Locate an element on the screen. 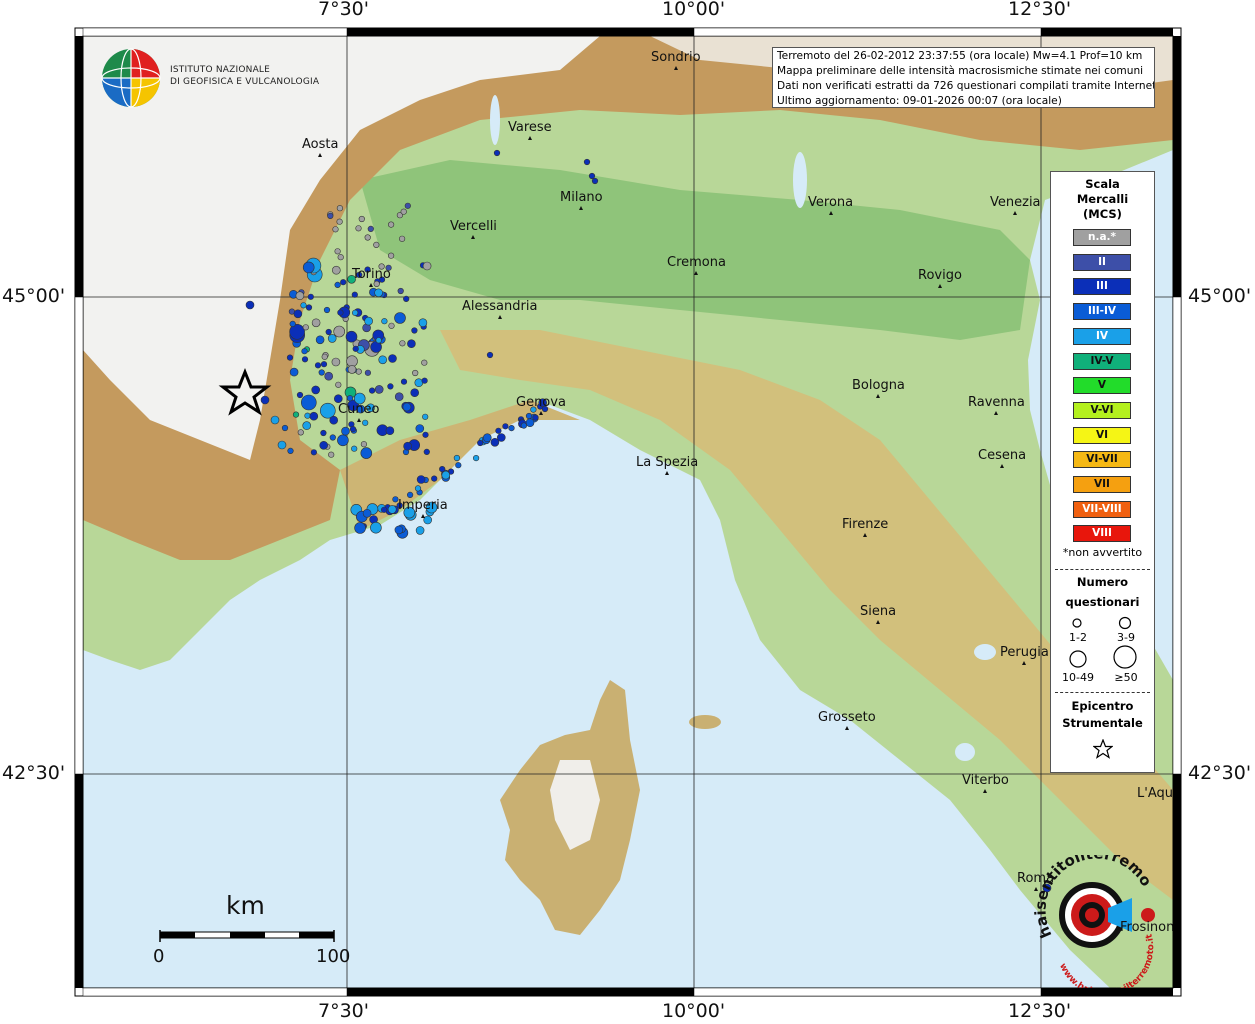 The image size is (1255, 1024). legend-title-line3: (MCS) is located at coordinates (1102, 214).